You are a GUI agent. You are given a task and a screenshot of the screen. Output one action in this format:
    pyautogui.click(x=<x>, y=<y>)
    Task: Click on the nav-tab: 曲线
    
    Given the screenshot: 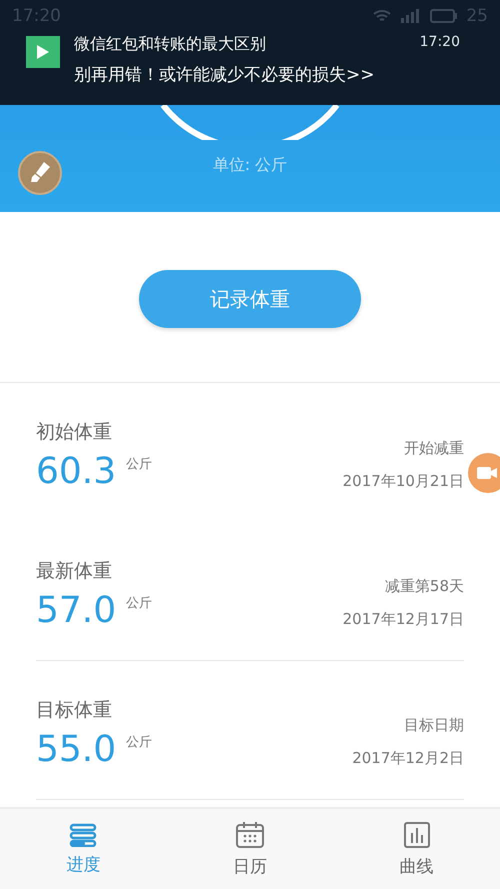 What is the action you would take?
    pyautogui.click(x=416, y=849)
    